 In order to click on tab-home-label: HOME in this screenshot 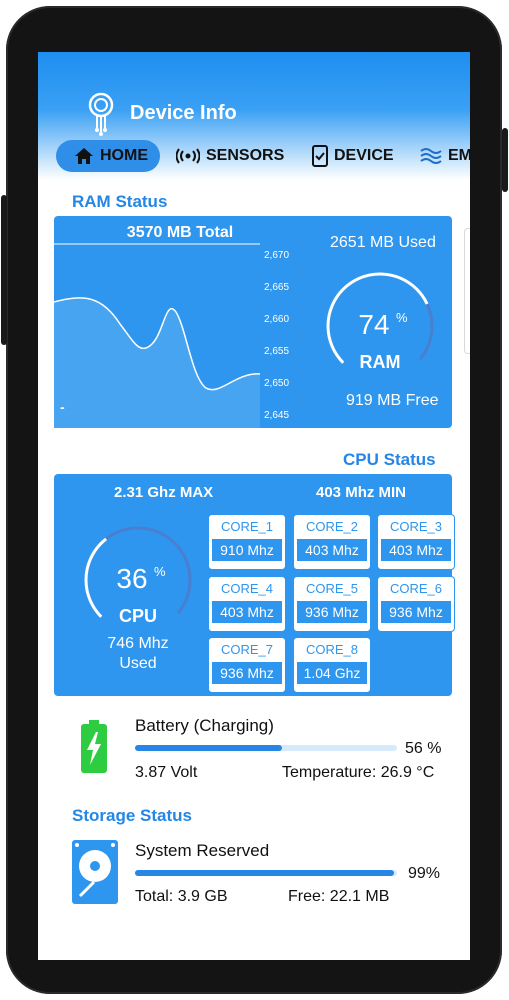, I will do `click(124, 155)`.